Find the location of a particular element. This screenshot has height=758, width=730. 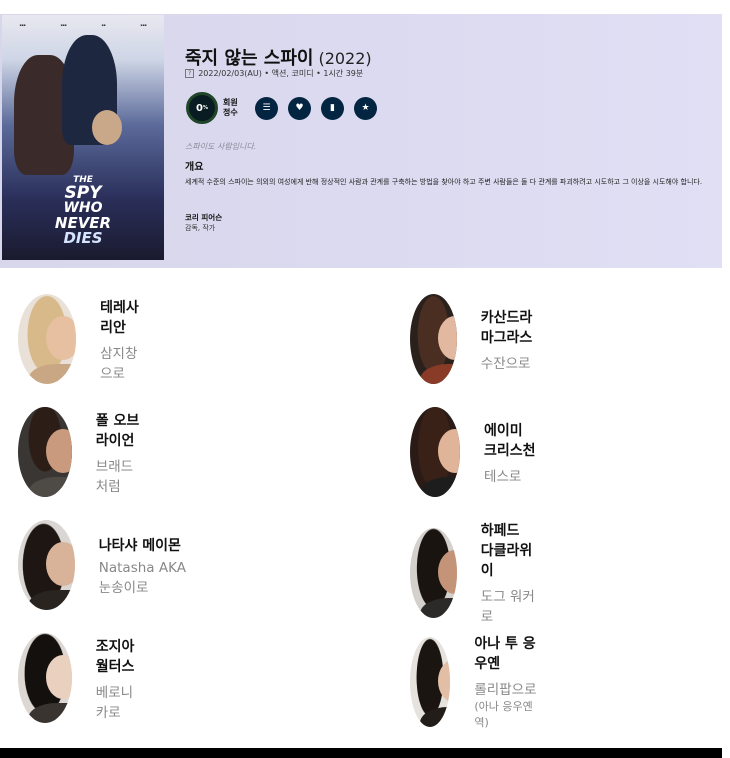

cast-character-text: 도그 워커로 is located at coordinates (507, 607).